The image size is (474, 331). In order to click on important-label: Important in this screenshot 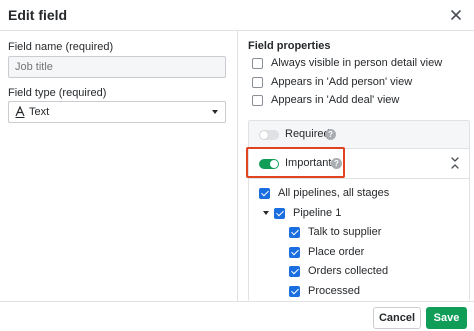, I will do `click(308, 163)`.